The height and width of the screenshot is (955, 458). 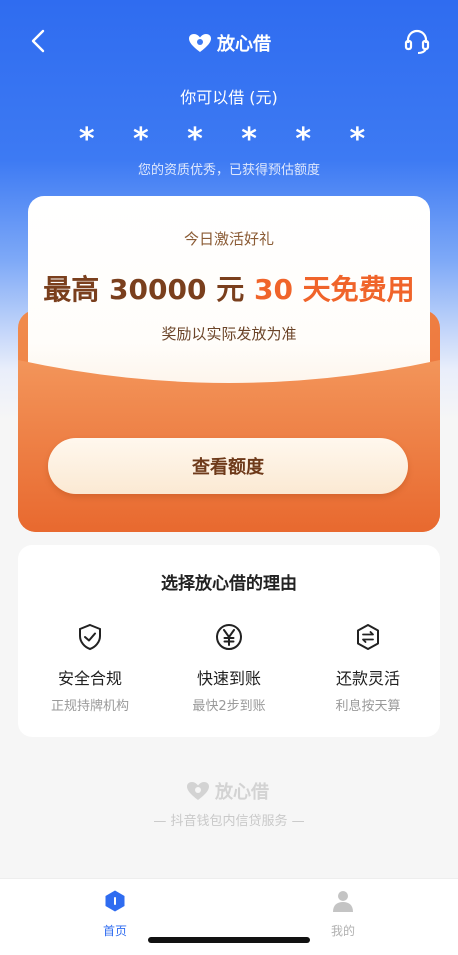 I want to click on reason-subtitle: 正规持牌机构, so click(x=89, y=706).